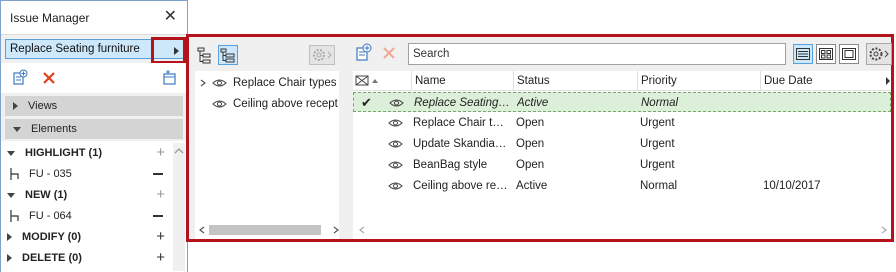 The image size is (896, 272). Describe the element at coordinates (94, 18) in the screenshot. I see `palette-titlebar: Issue Manager ✕` at that location.